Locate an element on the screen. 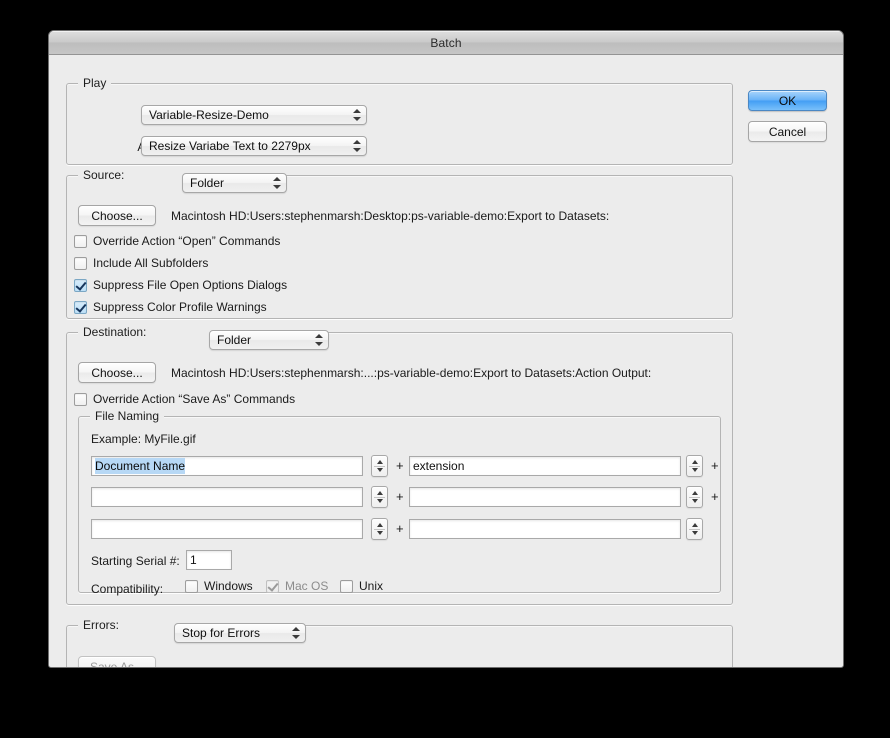 Image resolution: width=890 pixels, height=738 pixels. checkbox-override-open: Override Action “Open” Commands is located at coordinates (177, 241).